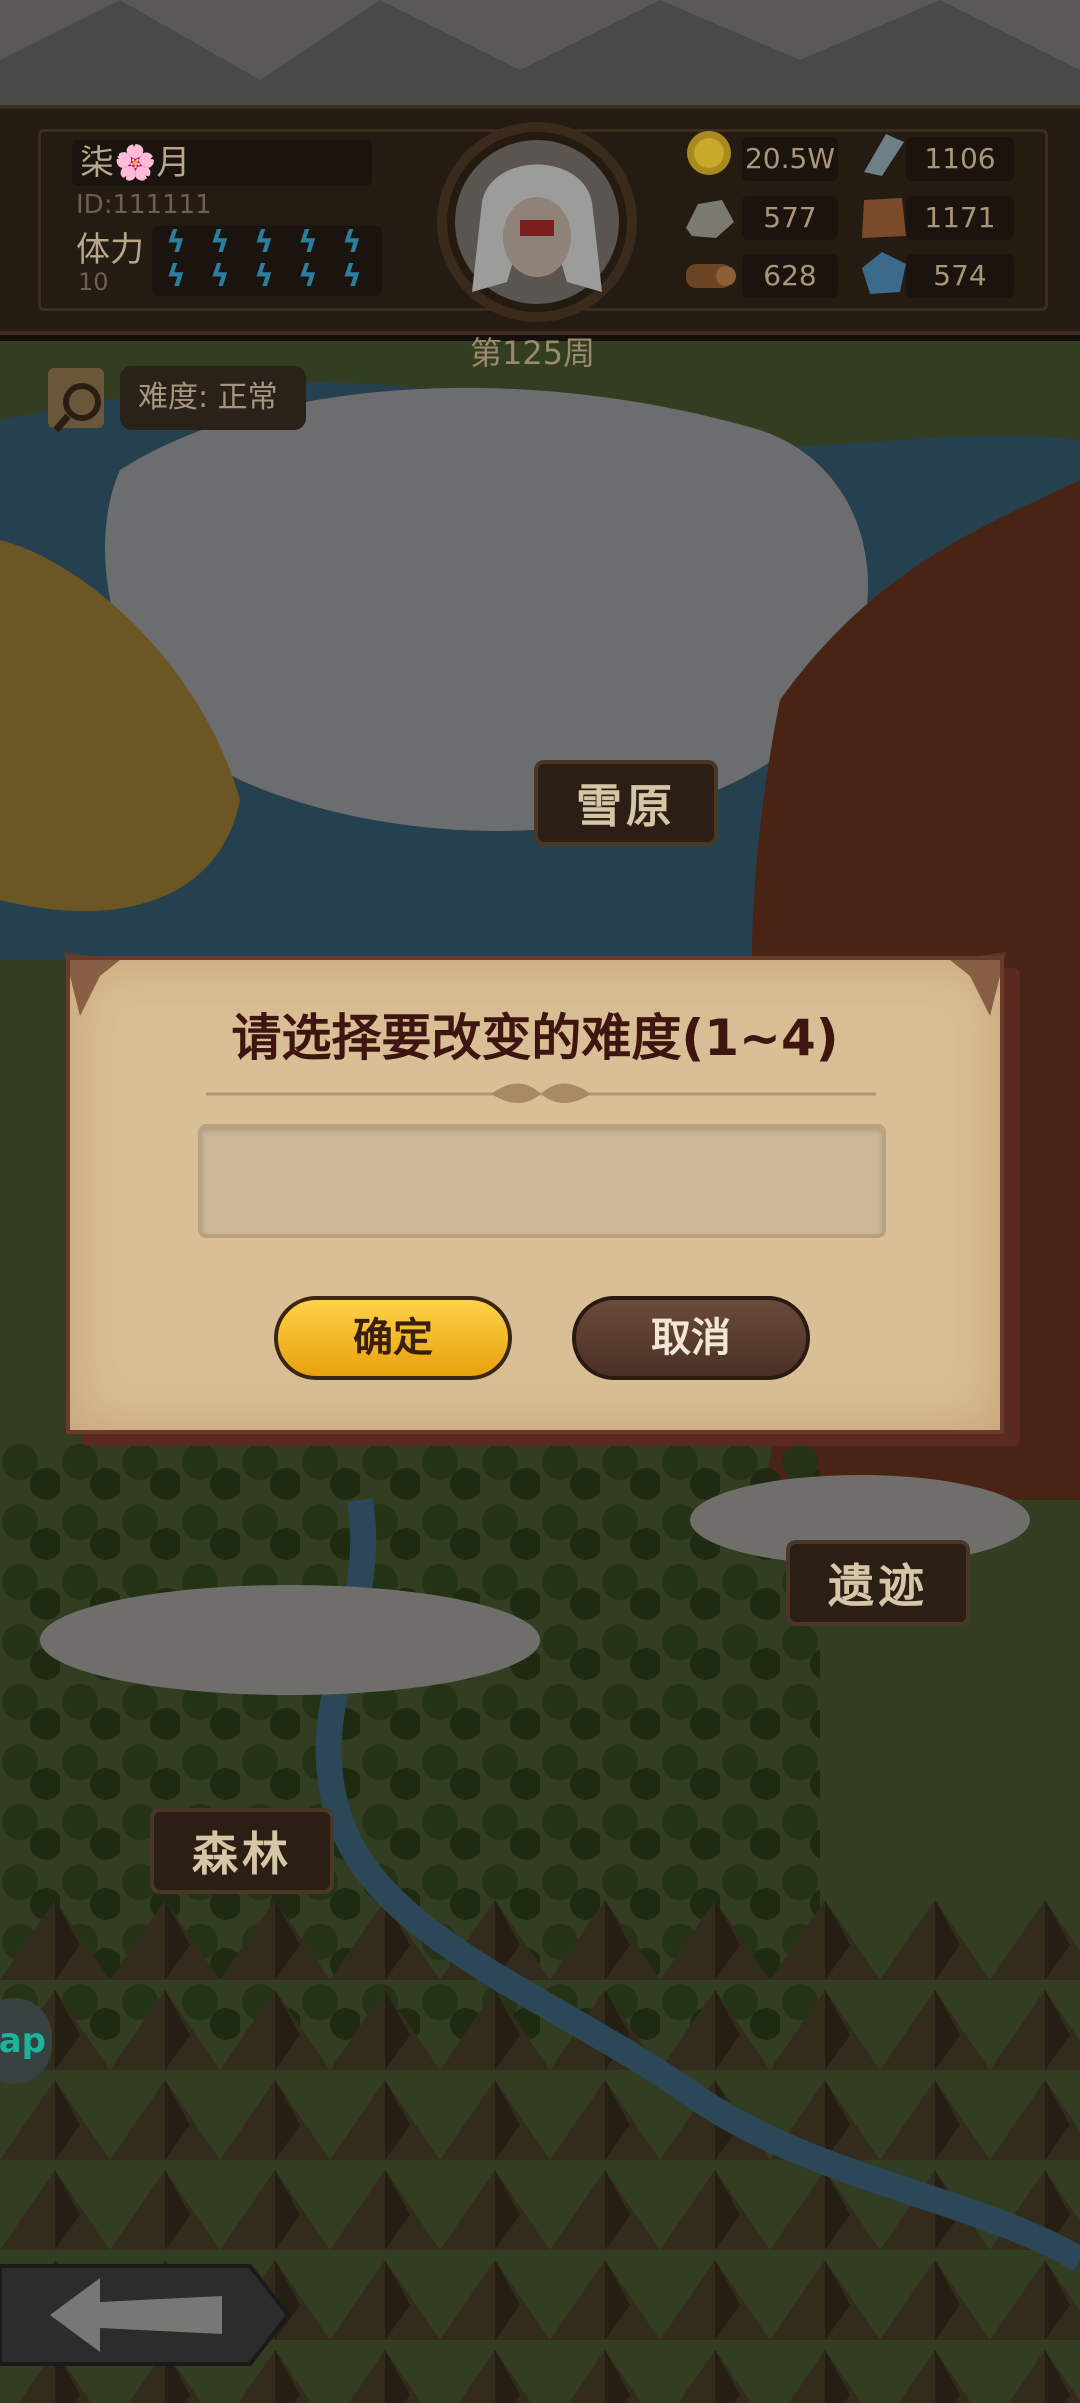 This screenshot has width=1080, height=2403. I want to click on difficulty-input, so click(542, 1181).